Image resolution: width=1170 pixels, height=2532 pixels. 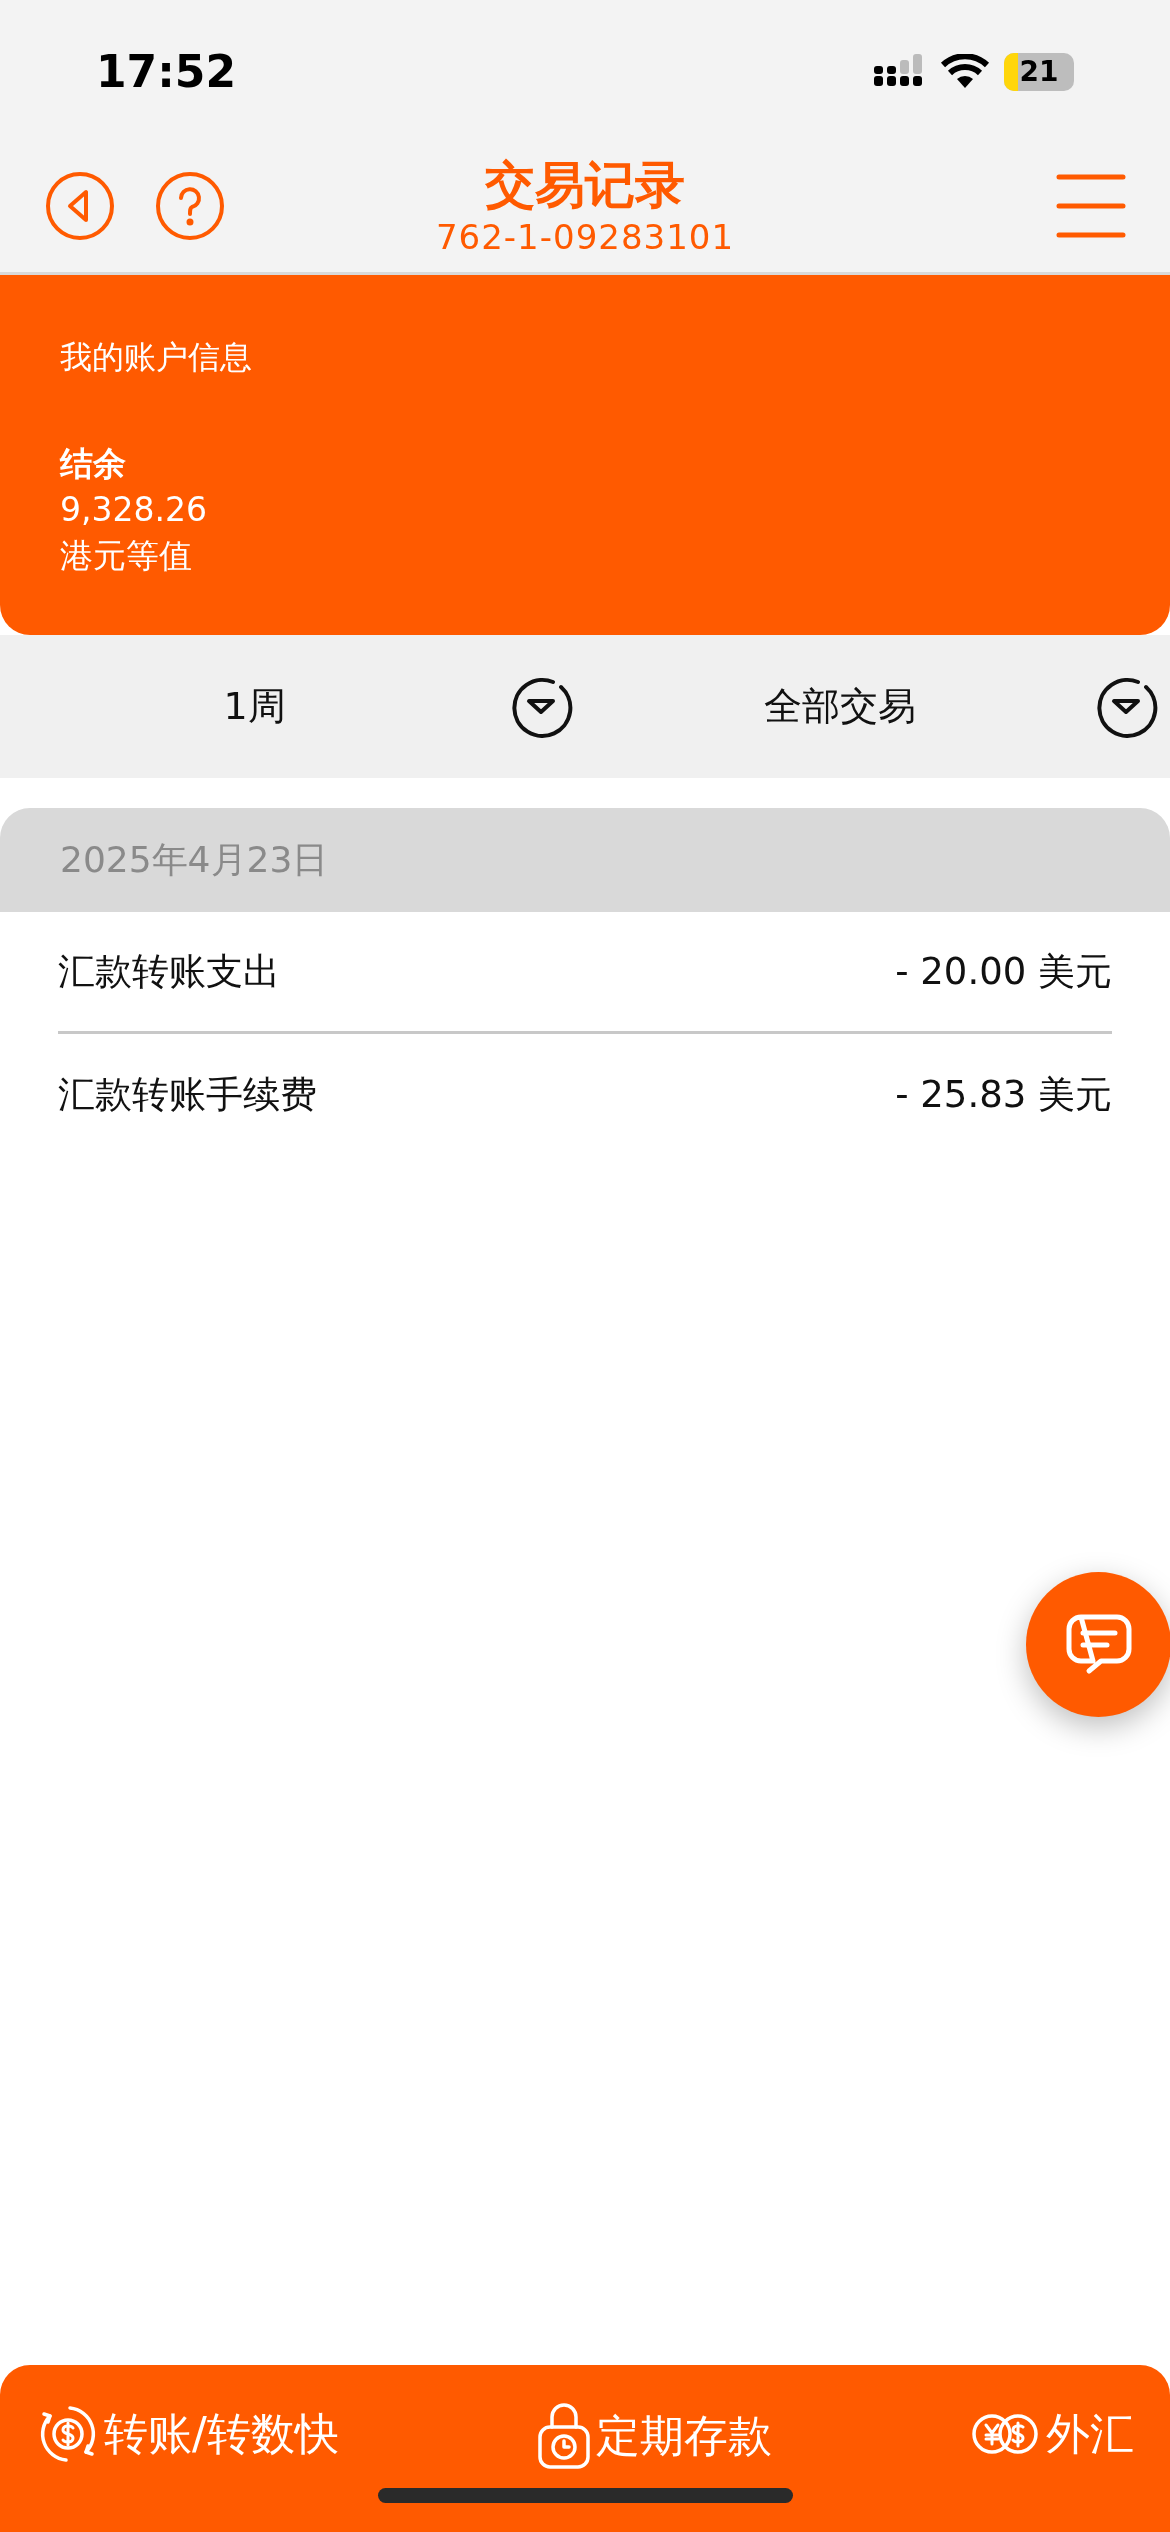 I want to click on transaction-amount: - 25.83 美元, so click(x=1003, y=1095).